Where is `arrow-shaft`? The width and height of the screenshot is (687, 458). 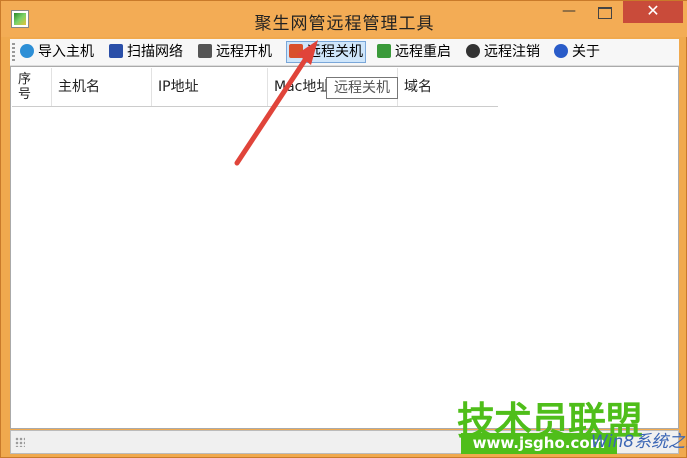
arrow-shaft is located at coordinates (271, 111).